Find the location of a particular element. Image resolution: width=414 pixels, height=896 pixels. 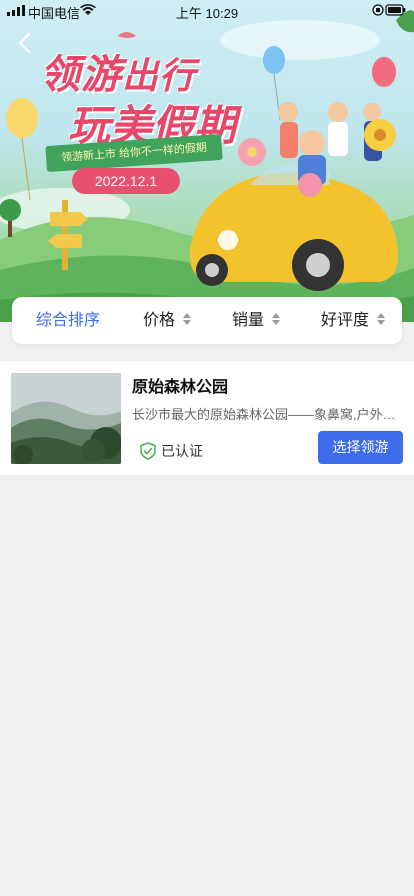

verified-badge: 已认证 is located at coordinates (171, 452).